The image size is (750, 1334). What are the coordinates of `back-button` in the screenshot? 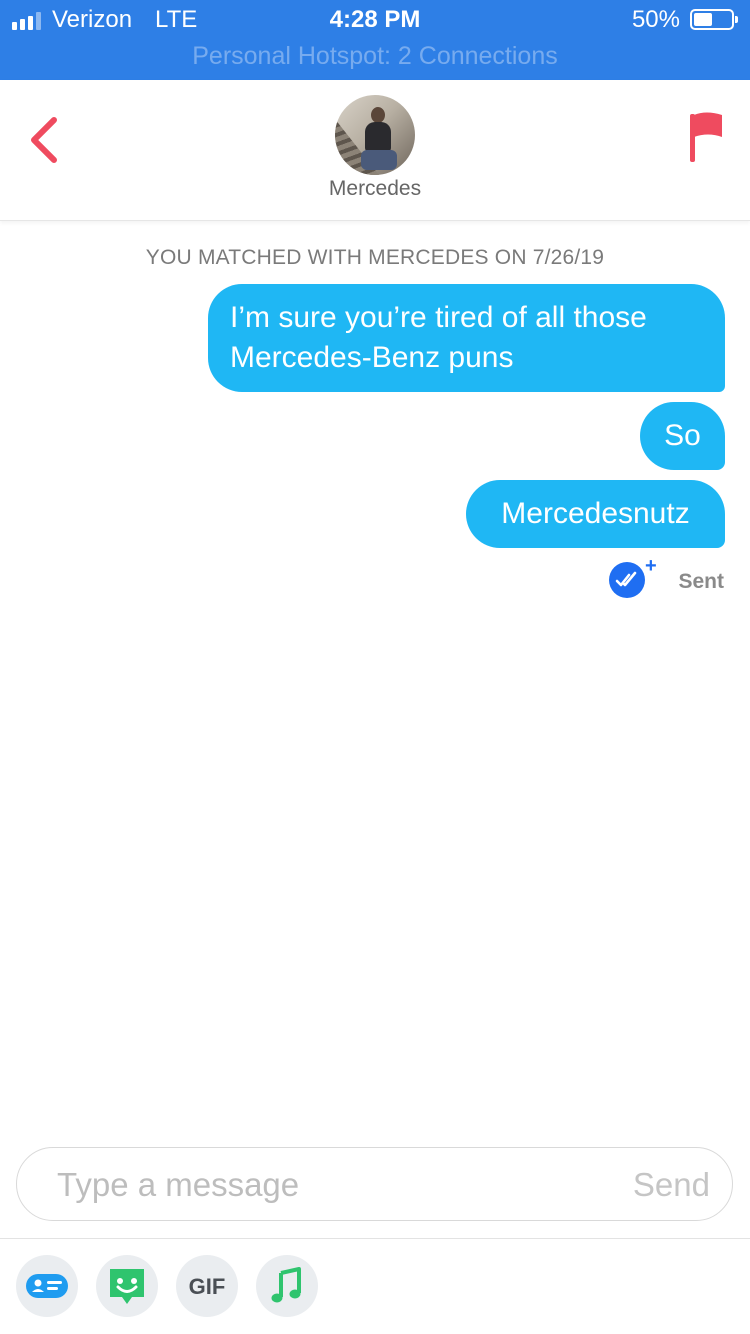 It's located at (47, 140).